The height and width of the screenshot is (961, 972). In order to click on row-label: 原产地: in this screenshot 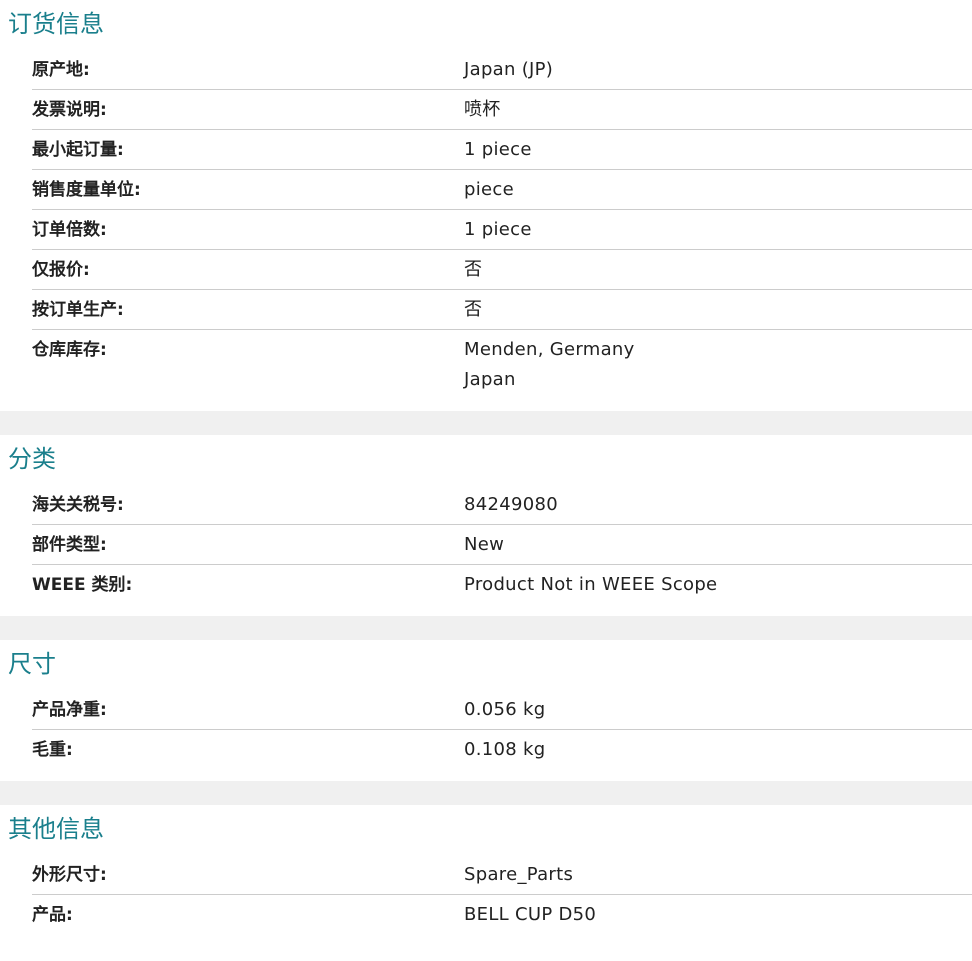, I will do `click(61, 70)`.